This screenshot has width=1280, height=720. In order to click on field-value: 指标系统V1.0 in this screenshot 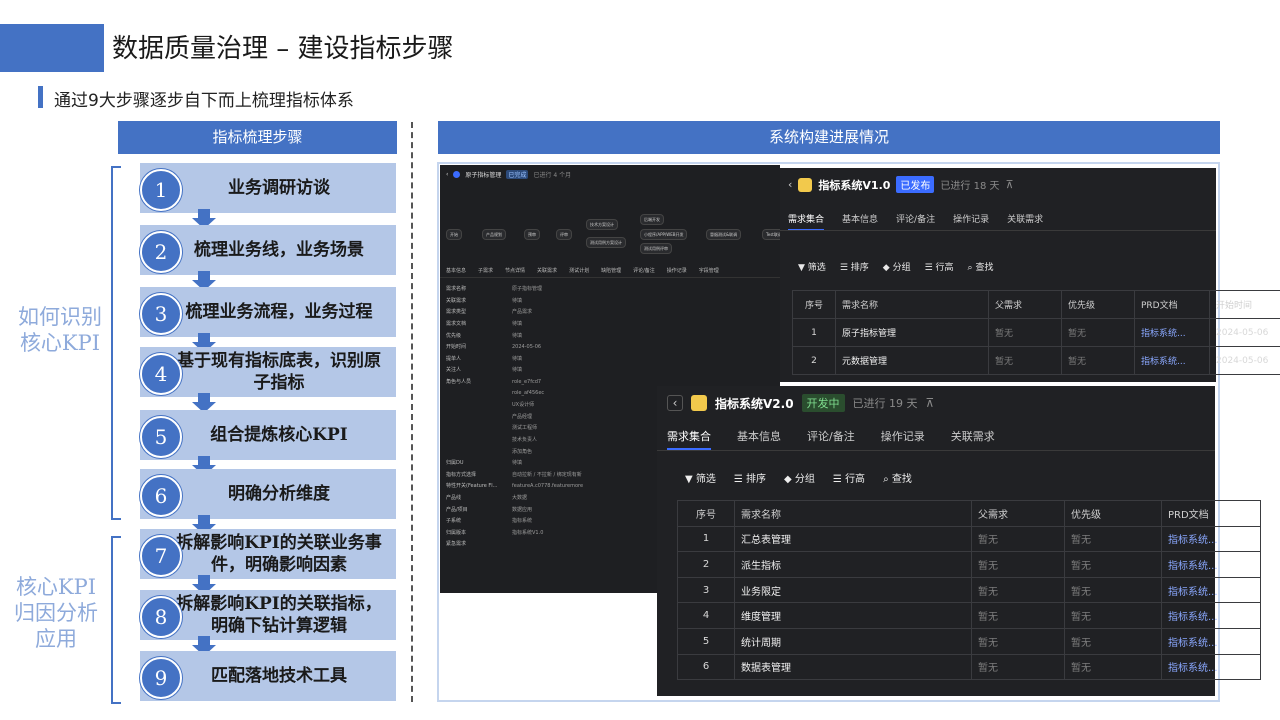, I will do `click(527, 532)`.